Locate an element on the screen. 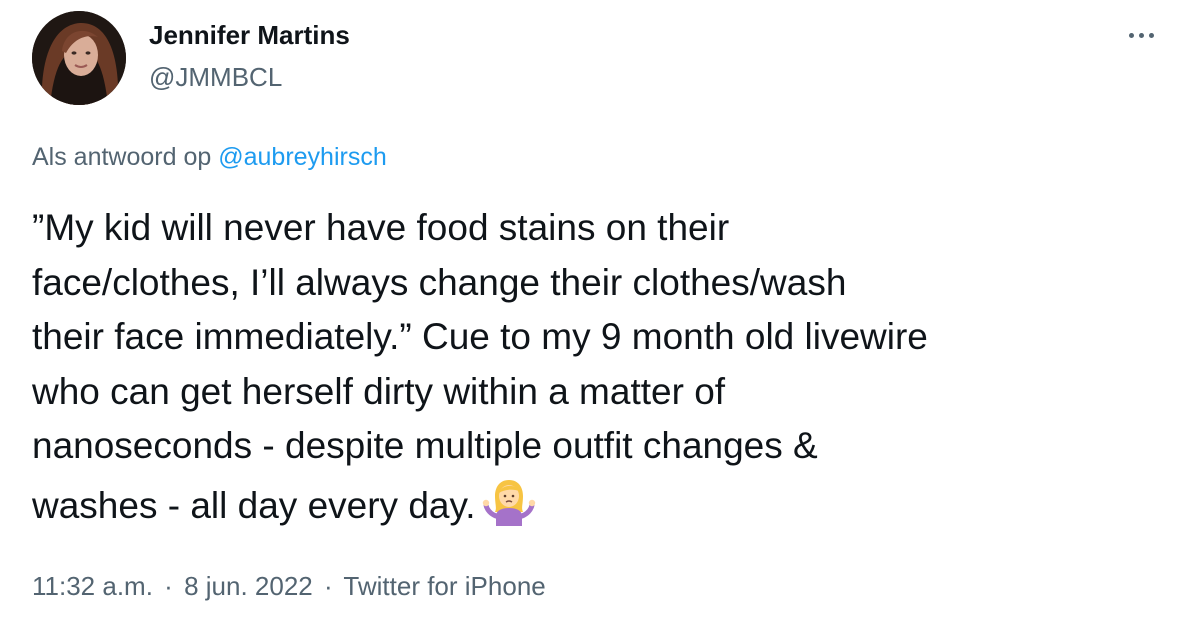 The height and width of the screenshot is (634, 1190). reply-context: Als antwoord op @aubreyhirsch is located at coordinates (209, 157).